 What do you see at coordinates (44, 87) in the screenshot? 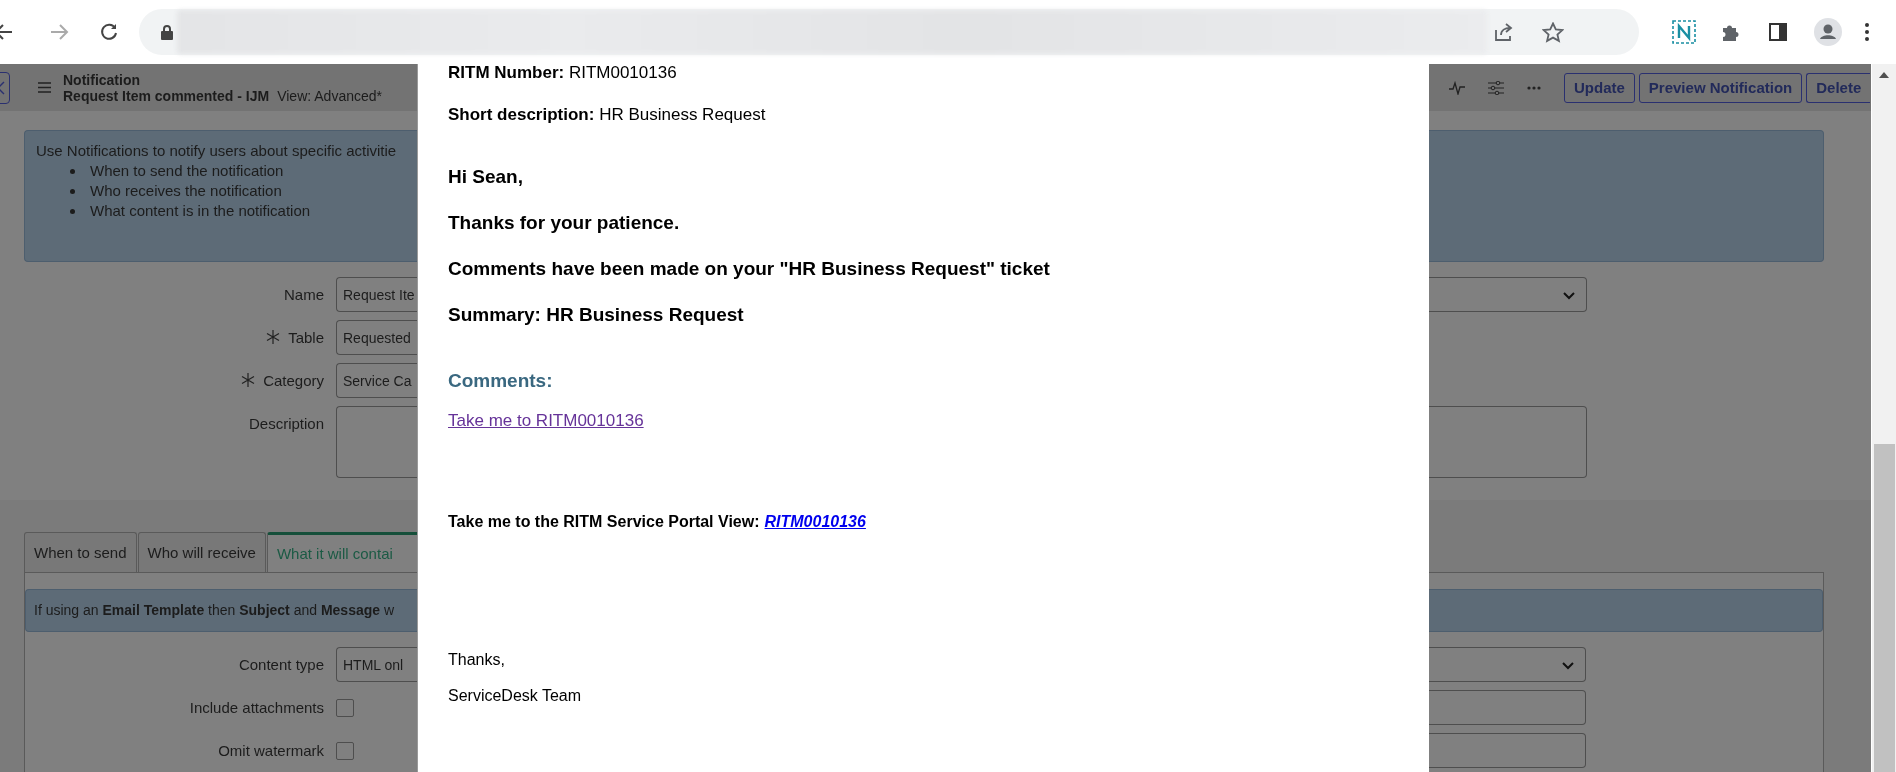
I see `menu-icon` at bounding box center [44, 87].